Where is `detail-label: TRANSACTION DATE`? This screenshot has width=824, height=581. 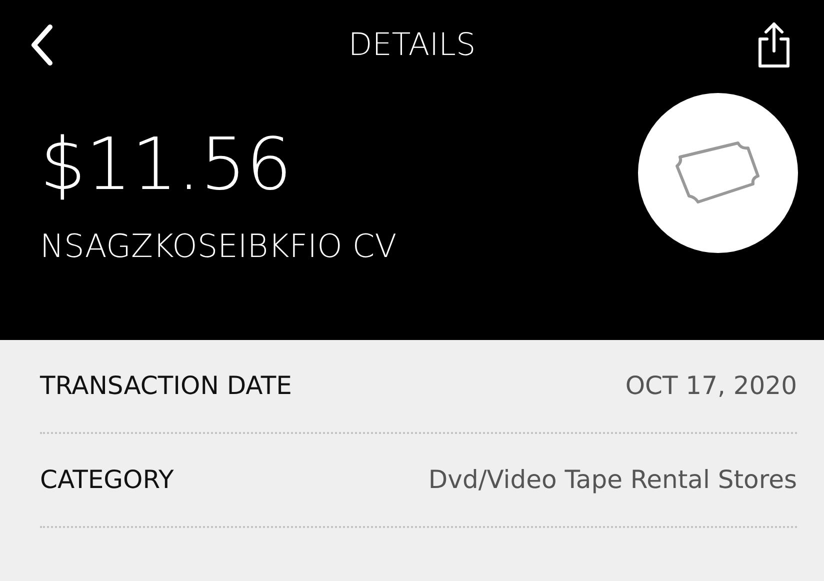 detail-label: TRANSACTION DATE is located at coordinates (166, 386).